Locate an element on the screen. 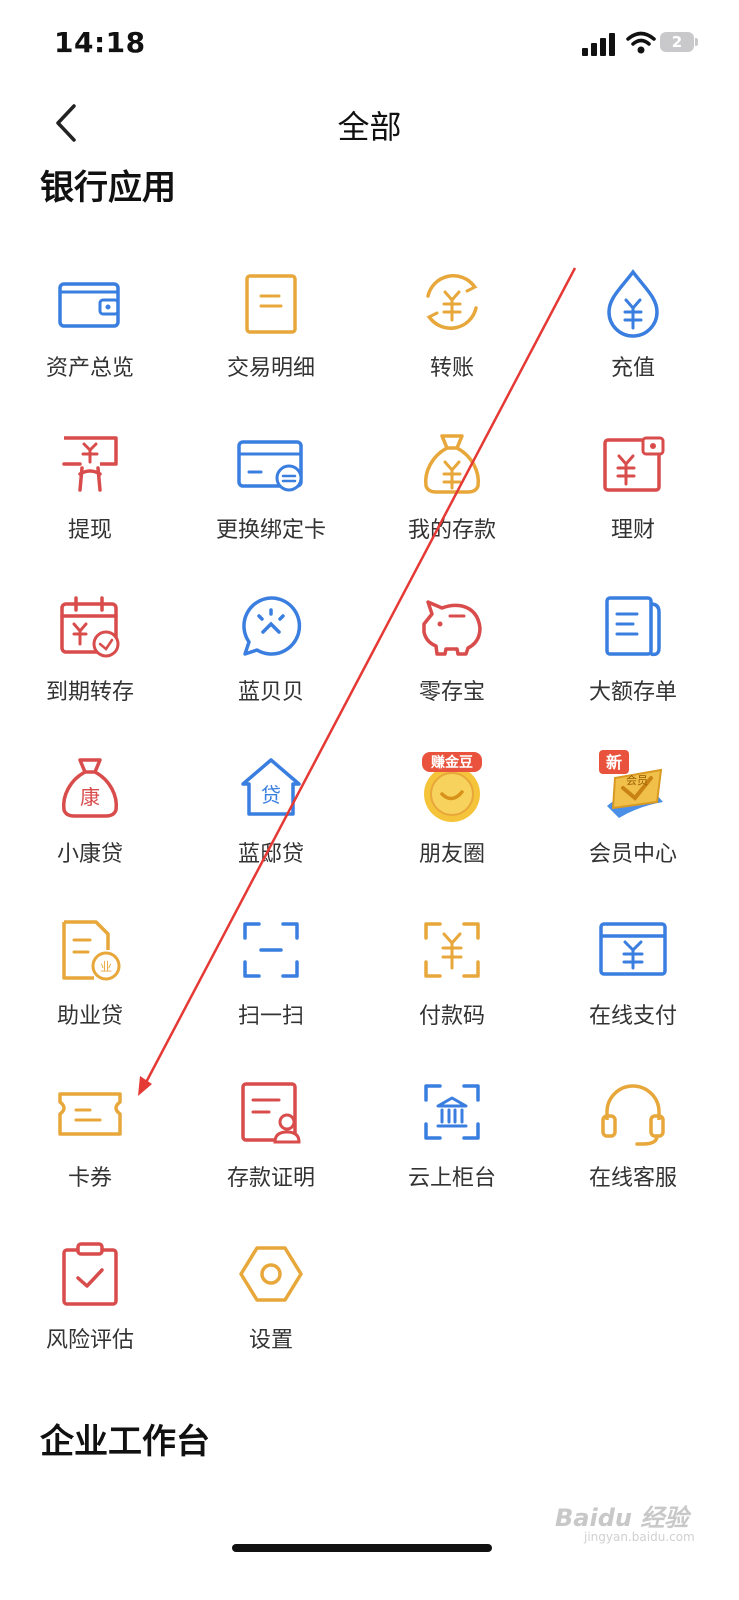  app-label: 大额存单 is located at coordinates (632, 692).